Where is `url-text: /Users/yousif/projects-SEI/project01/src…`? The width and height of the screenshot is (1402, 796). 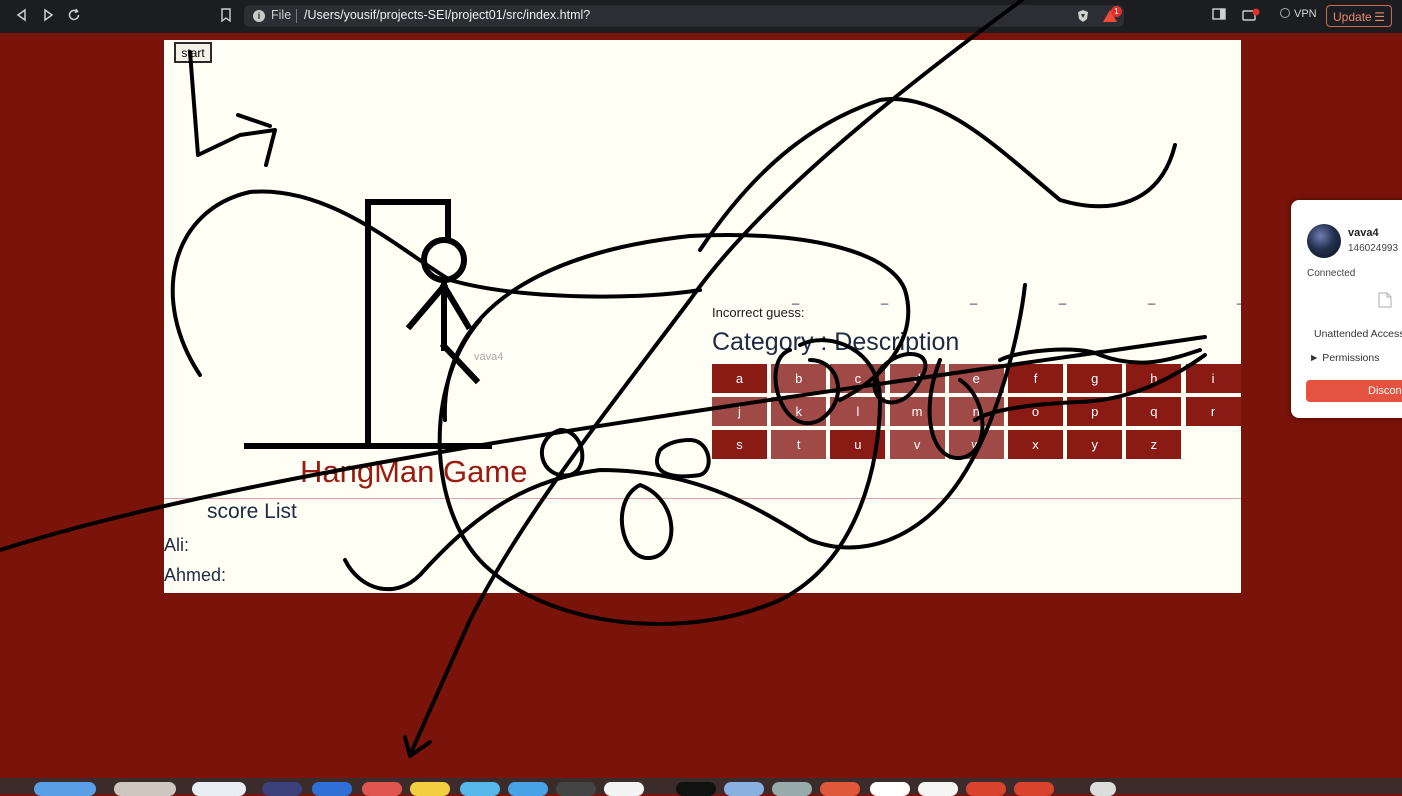 url-text: /Users/yousif/projects-SEI/project01/src… is located at coordinates (447, 15).